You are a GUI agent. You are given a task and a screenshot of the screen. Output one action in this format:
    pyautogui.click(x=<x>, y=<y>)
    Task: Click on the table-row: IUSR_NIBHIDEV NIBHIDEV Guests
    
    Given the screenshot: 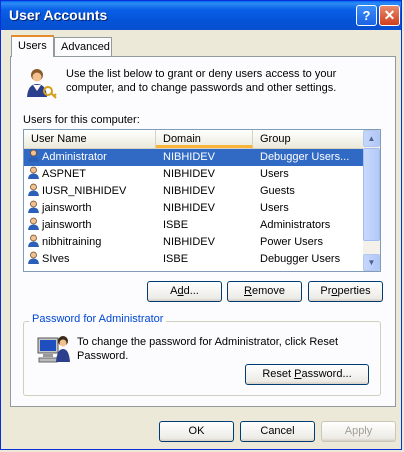 What is the action you would take?
    pyautogui.click(x=194, y=191)
    